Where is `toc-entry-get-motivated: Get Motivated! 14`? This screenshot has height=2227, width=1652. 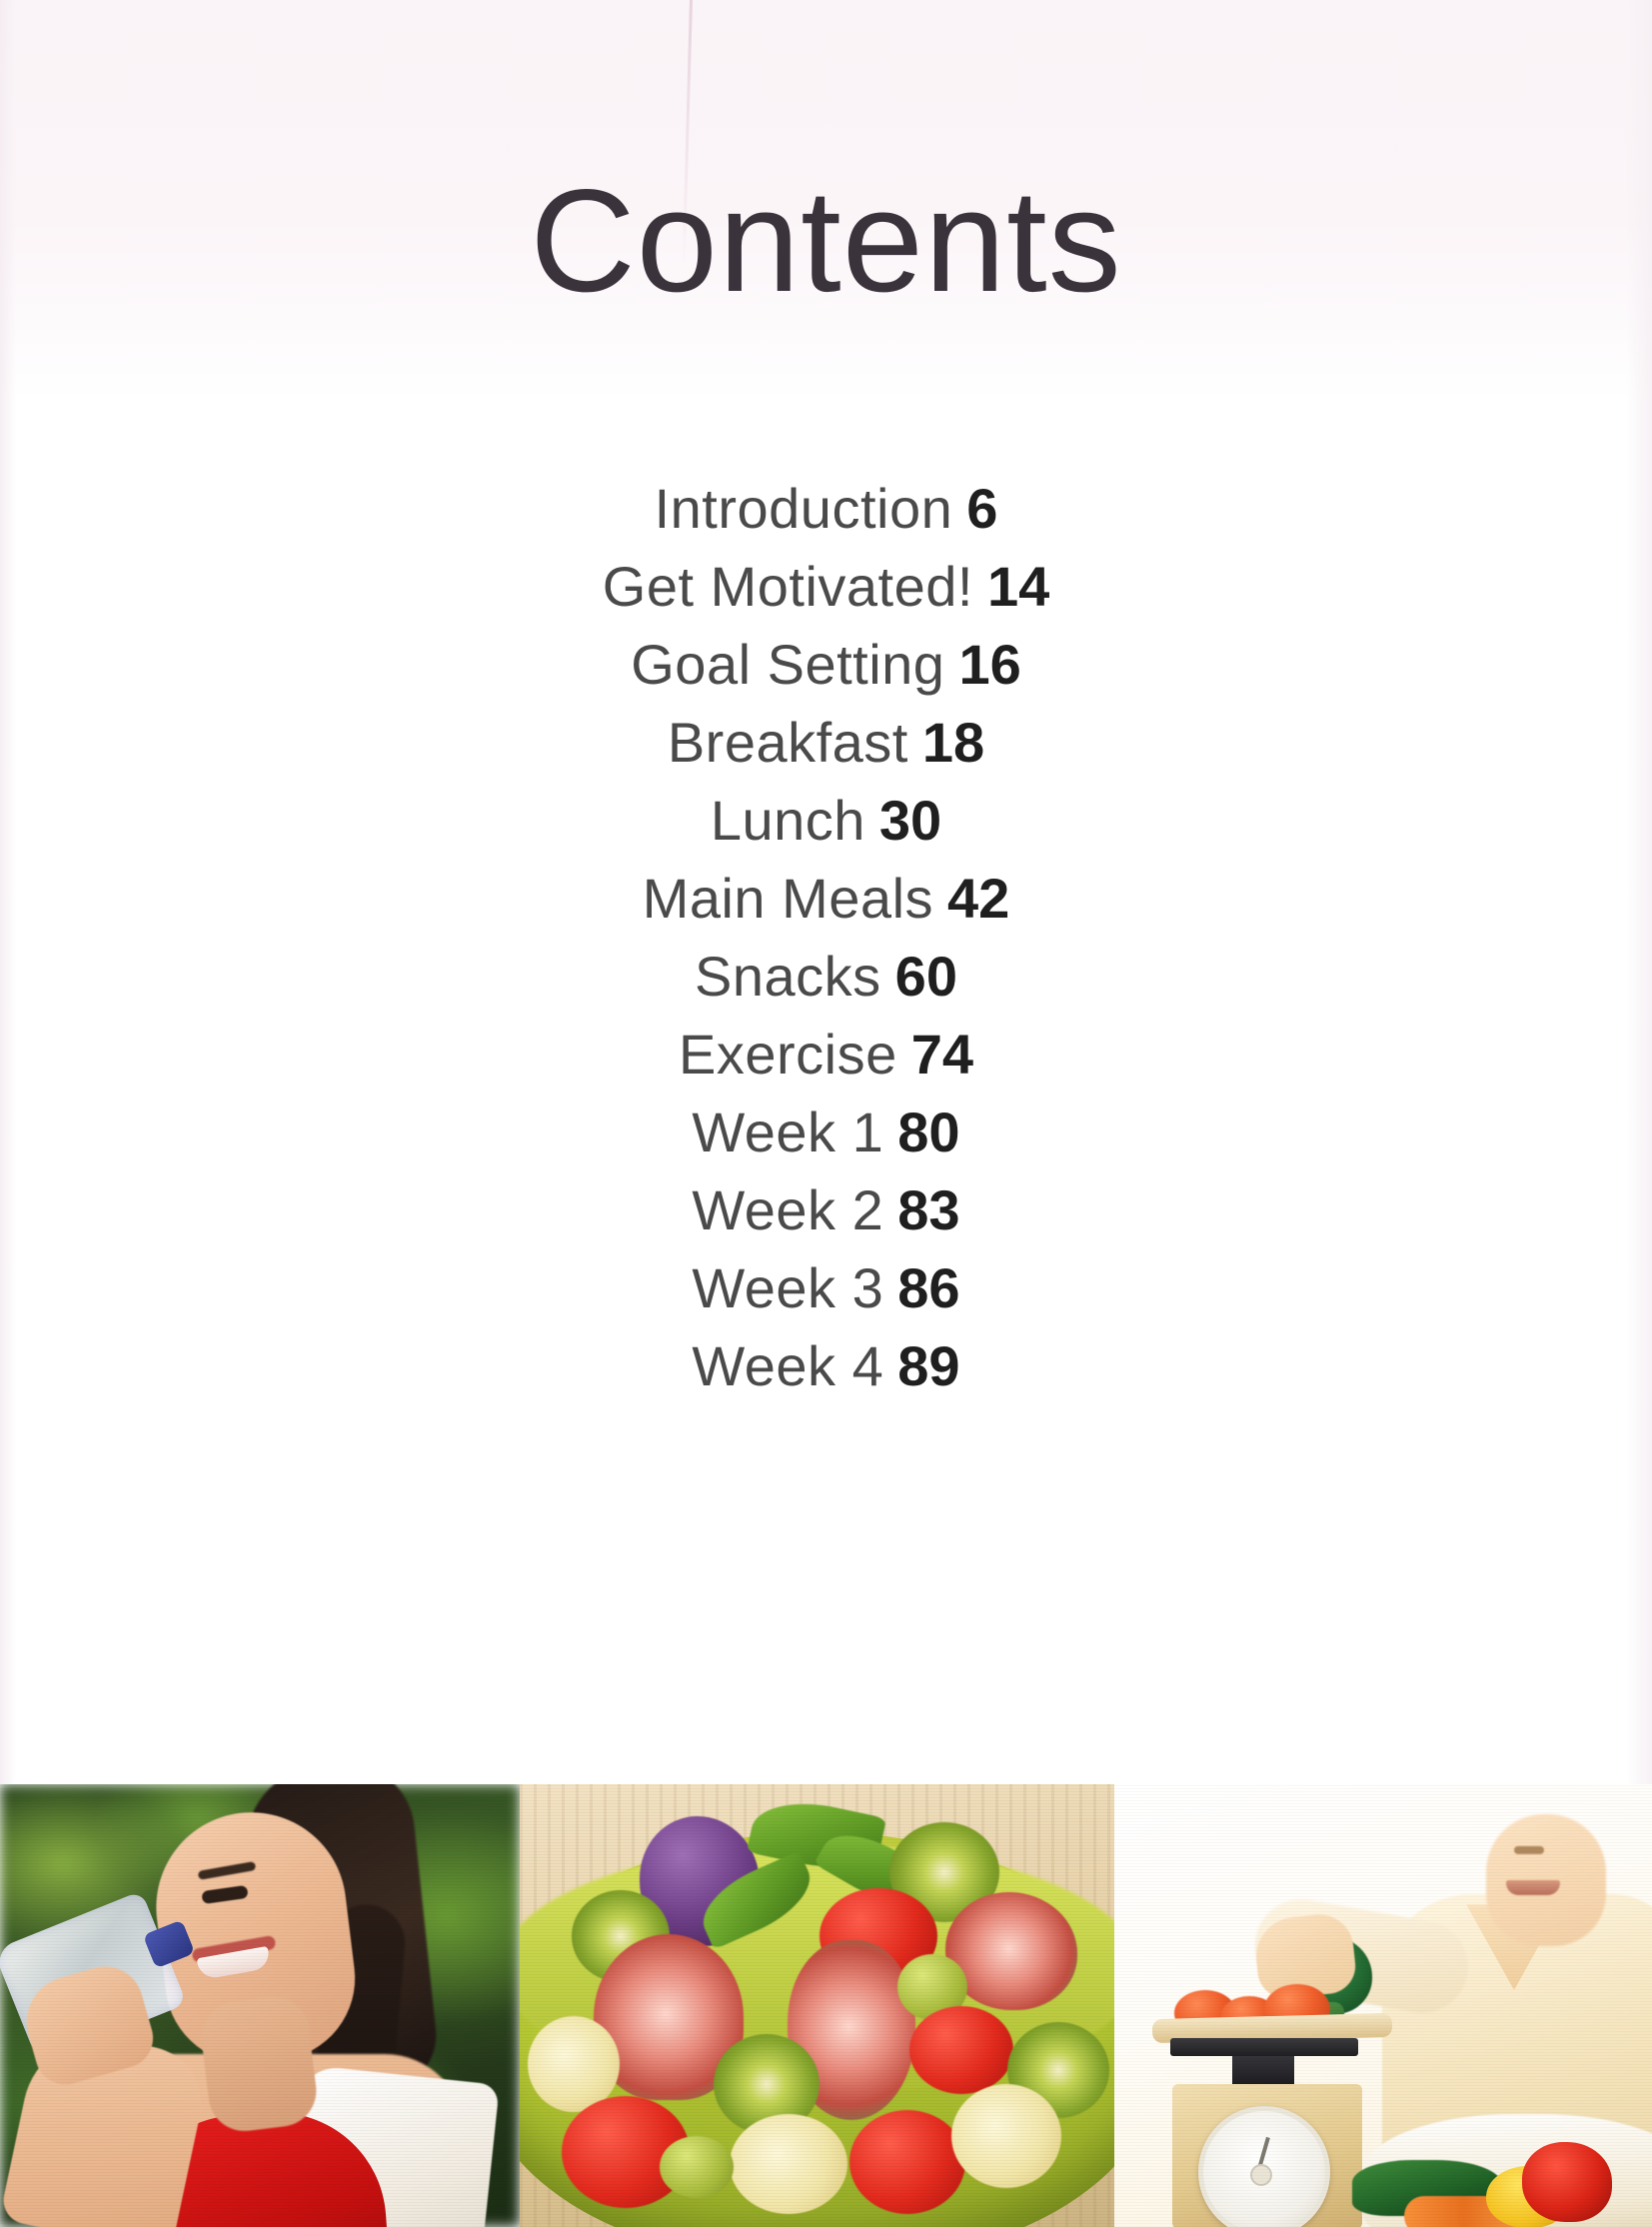 toc-entry-get-motivated: Get Motivated! 14 is located at coordinates (826, 587).